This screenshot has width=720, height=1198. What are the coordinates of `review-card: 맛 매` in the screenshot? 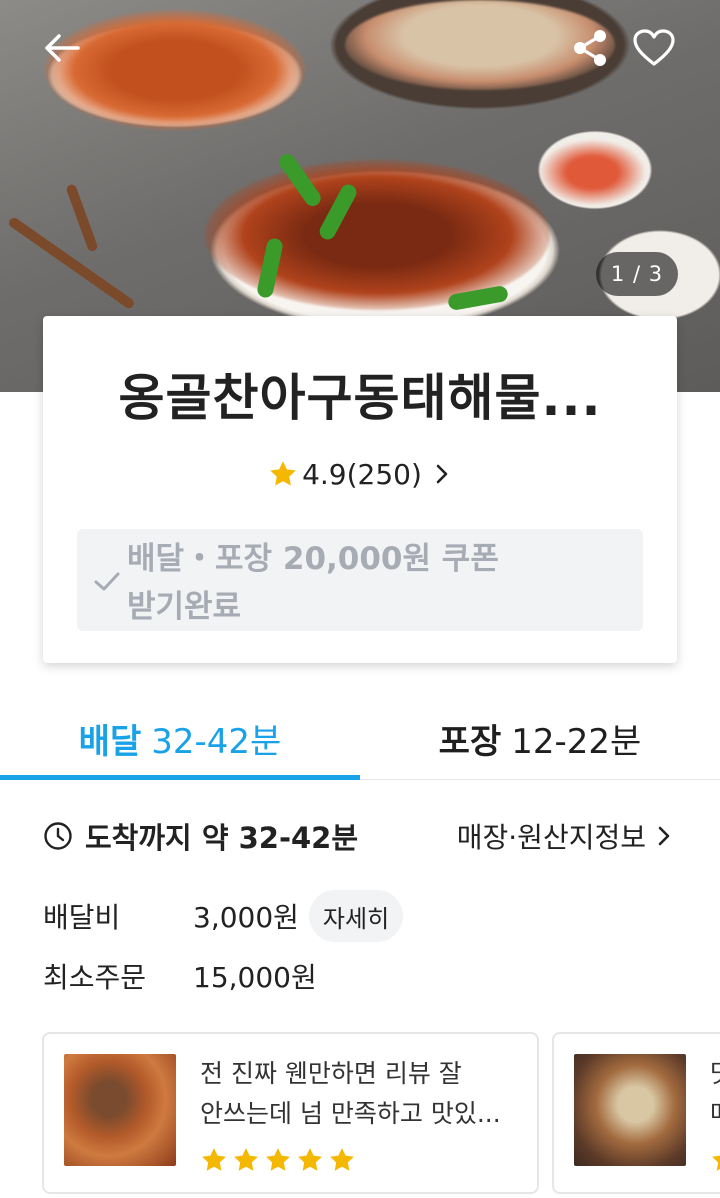 It's located at (636, 1113).